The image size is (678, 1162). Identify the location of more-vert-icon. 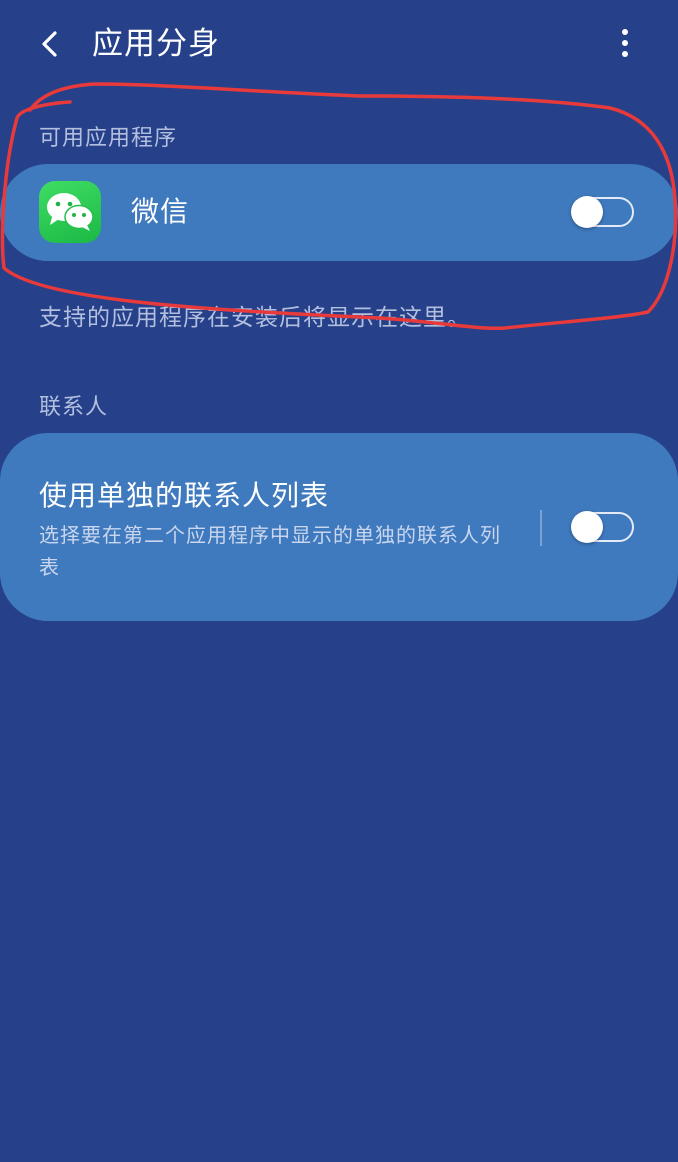
(625, 43).